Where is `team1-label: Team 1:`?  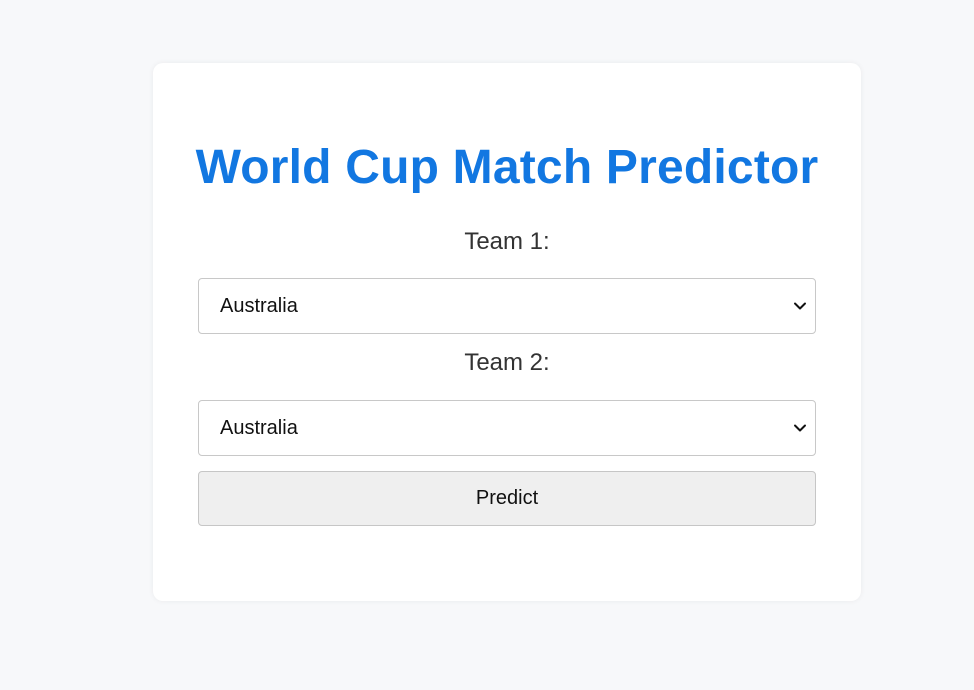
team1-label: Team 1: is located at coordinates (507, 241).